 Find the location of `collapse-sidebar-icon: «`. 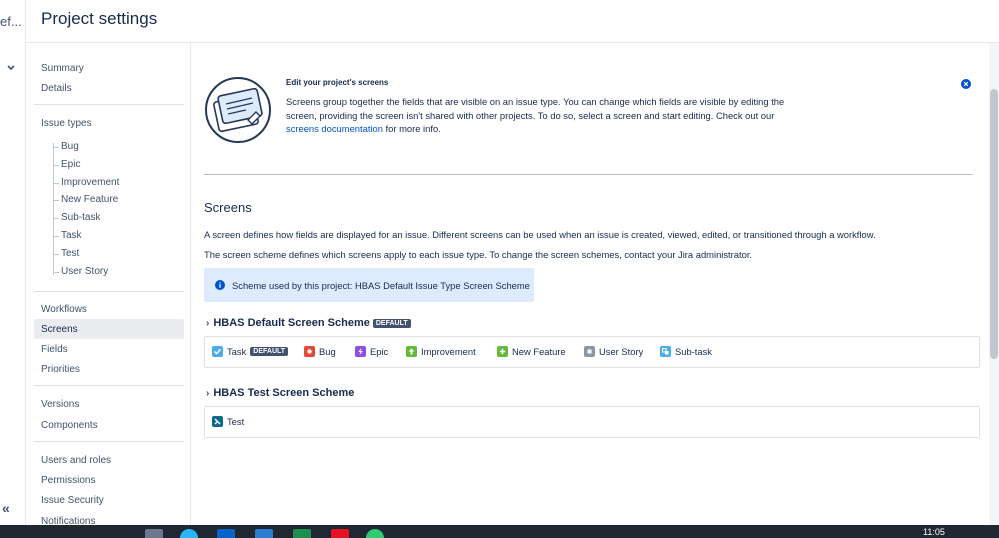

collapse-sidebar-icon: « is located at coordinates (6, 508).